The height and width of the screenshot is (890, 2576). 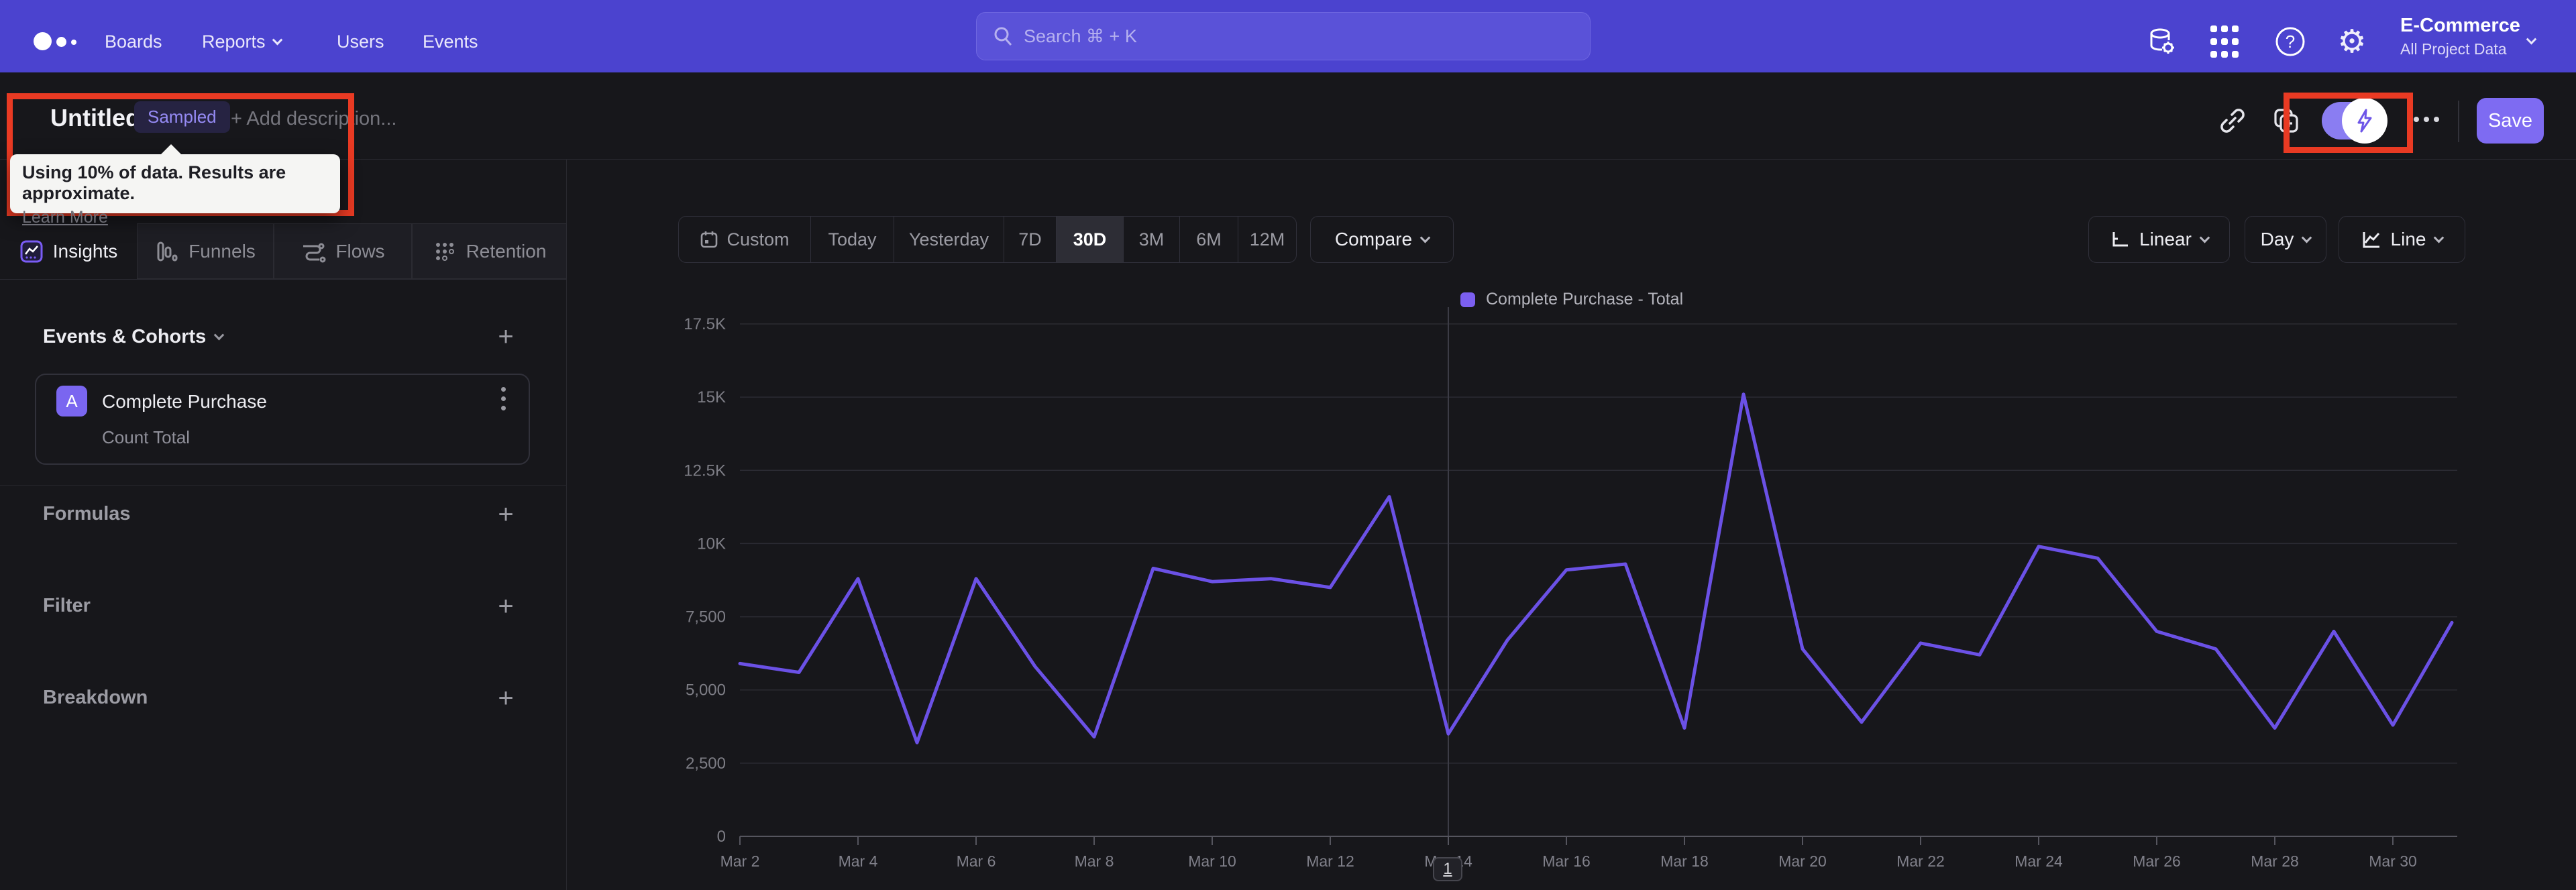 I want to click on svg-text: 10K, so click(x=711, y=544).